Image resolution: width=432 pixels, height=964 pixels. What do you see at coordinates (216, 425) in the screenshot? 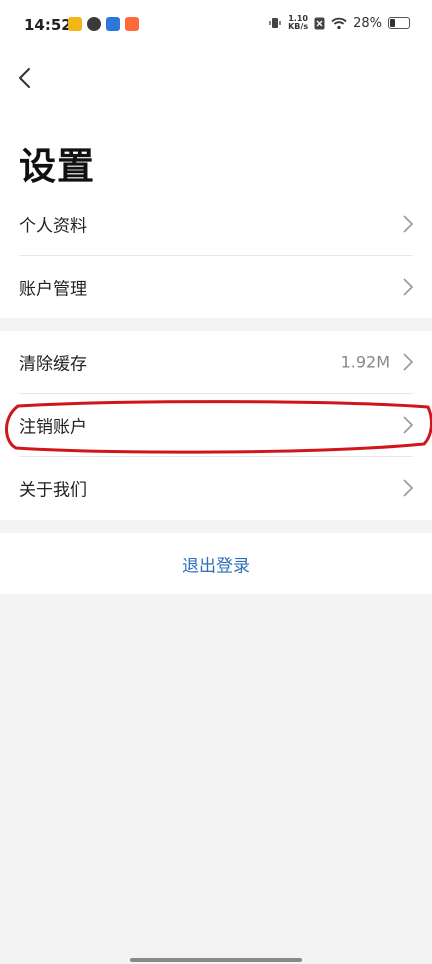
I see `settings-item-delete-account: 注销账户` at bounding box center [216, 425].